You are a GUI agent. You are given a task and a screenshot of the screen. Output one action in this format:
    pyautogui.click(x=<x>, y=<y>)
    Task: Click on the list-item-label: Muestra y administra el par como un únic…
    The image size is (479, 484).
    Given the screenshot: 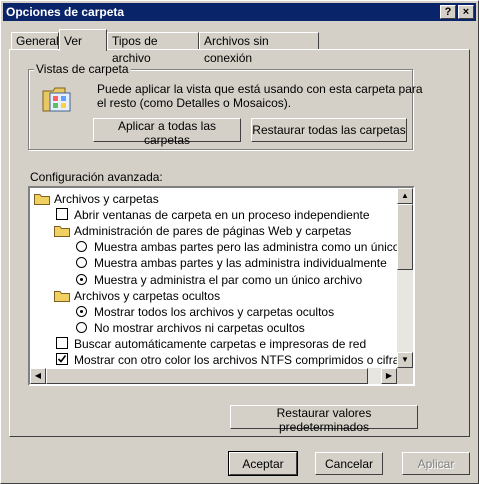 What is the action you would take?
    pyautogui.click(x=228, y=279)
    